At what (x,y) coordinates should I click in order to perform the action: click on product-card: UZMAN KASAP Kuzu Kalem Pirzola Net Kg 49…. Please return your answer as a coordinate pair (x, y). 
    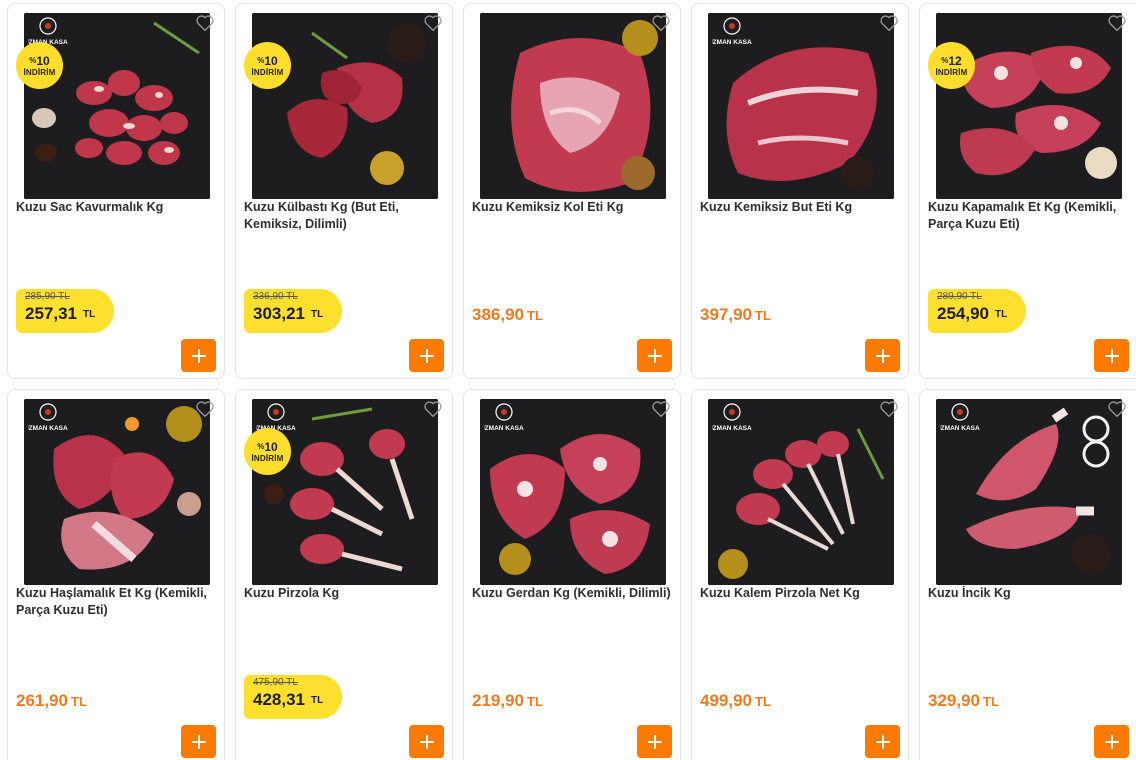
    Looking at the image, I should click on (800, 574).